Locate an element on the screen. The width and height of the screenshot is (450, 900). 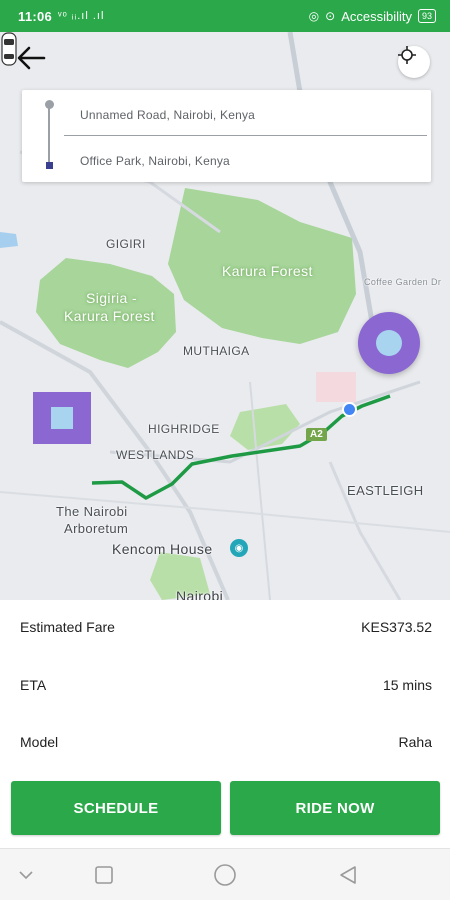
destination-square-icon is located at coordinates (49, 165).